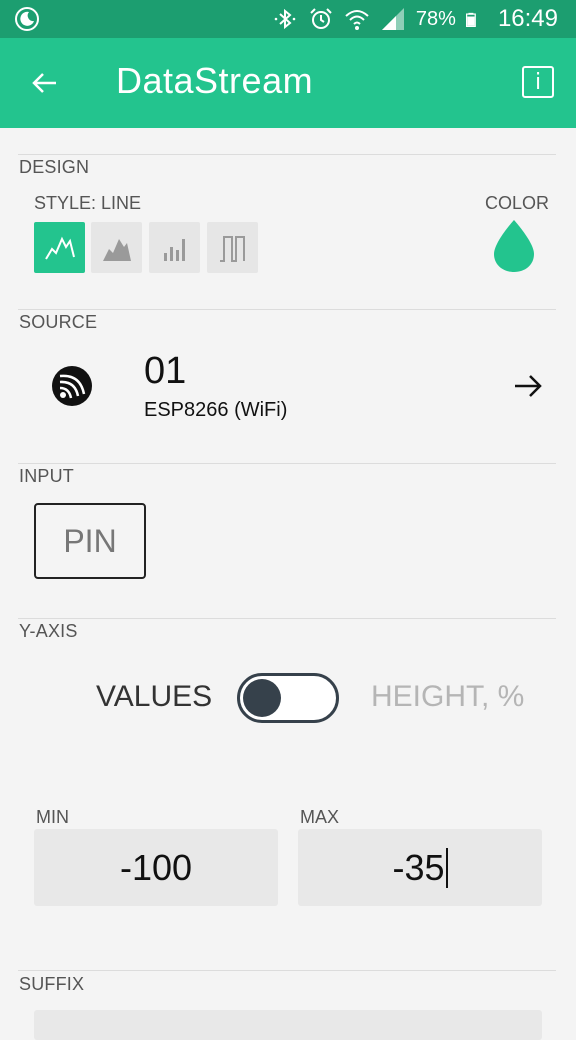  I want to click on style-label: STYLE: LINE, so click(88, 203).